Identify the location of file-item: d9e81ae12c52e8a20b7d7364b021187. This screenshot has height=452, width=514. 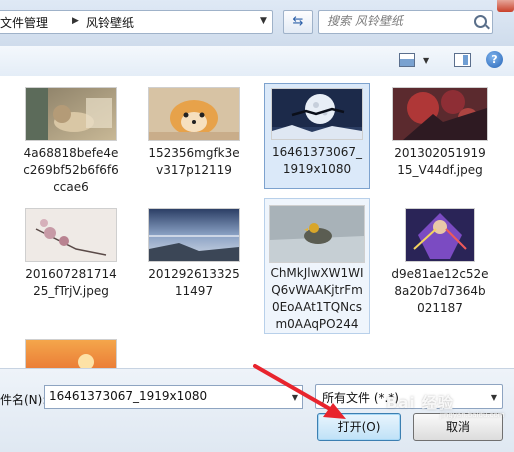
(440, 259).